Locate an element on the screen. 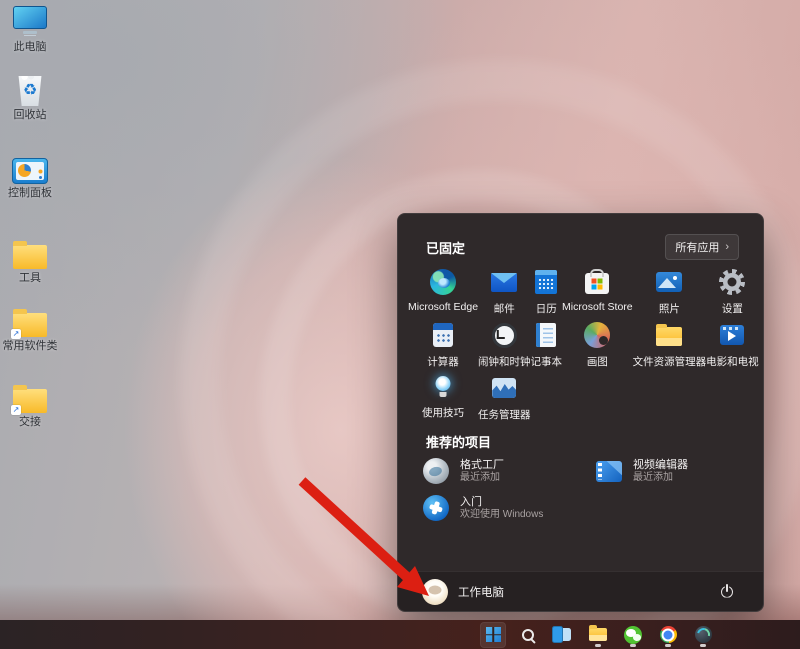  pinned-app-task-manager: 任务管理器 is located at coordinates (504, 396).